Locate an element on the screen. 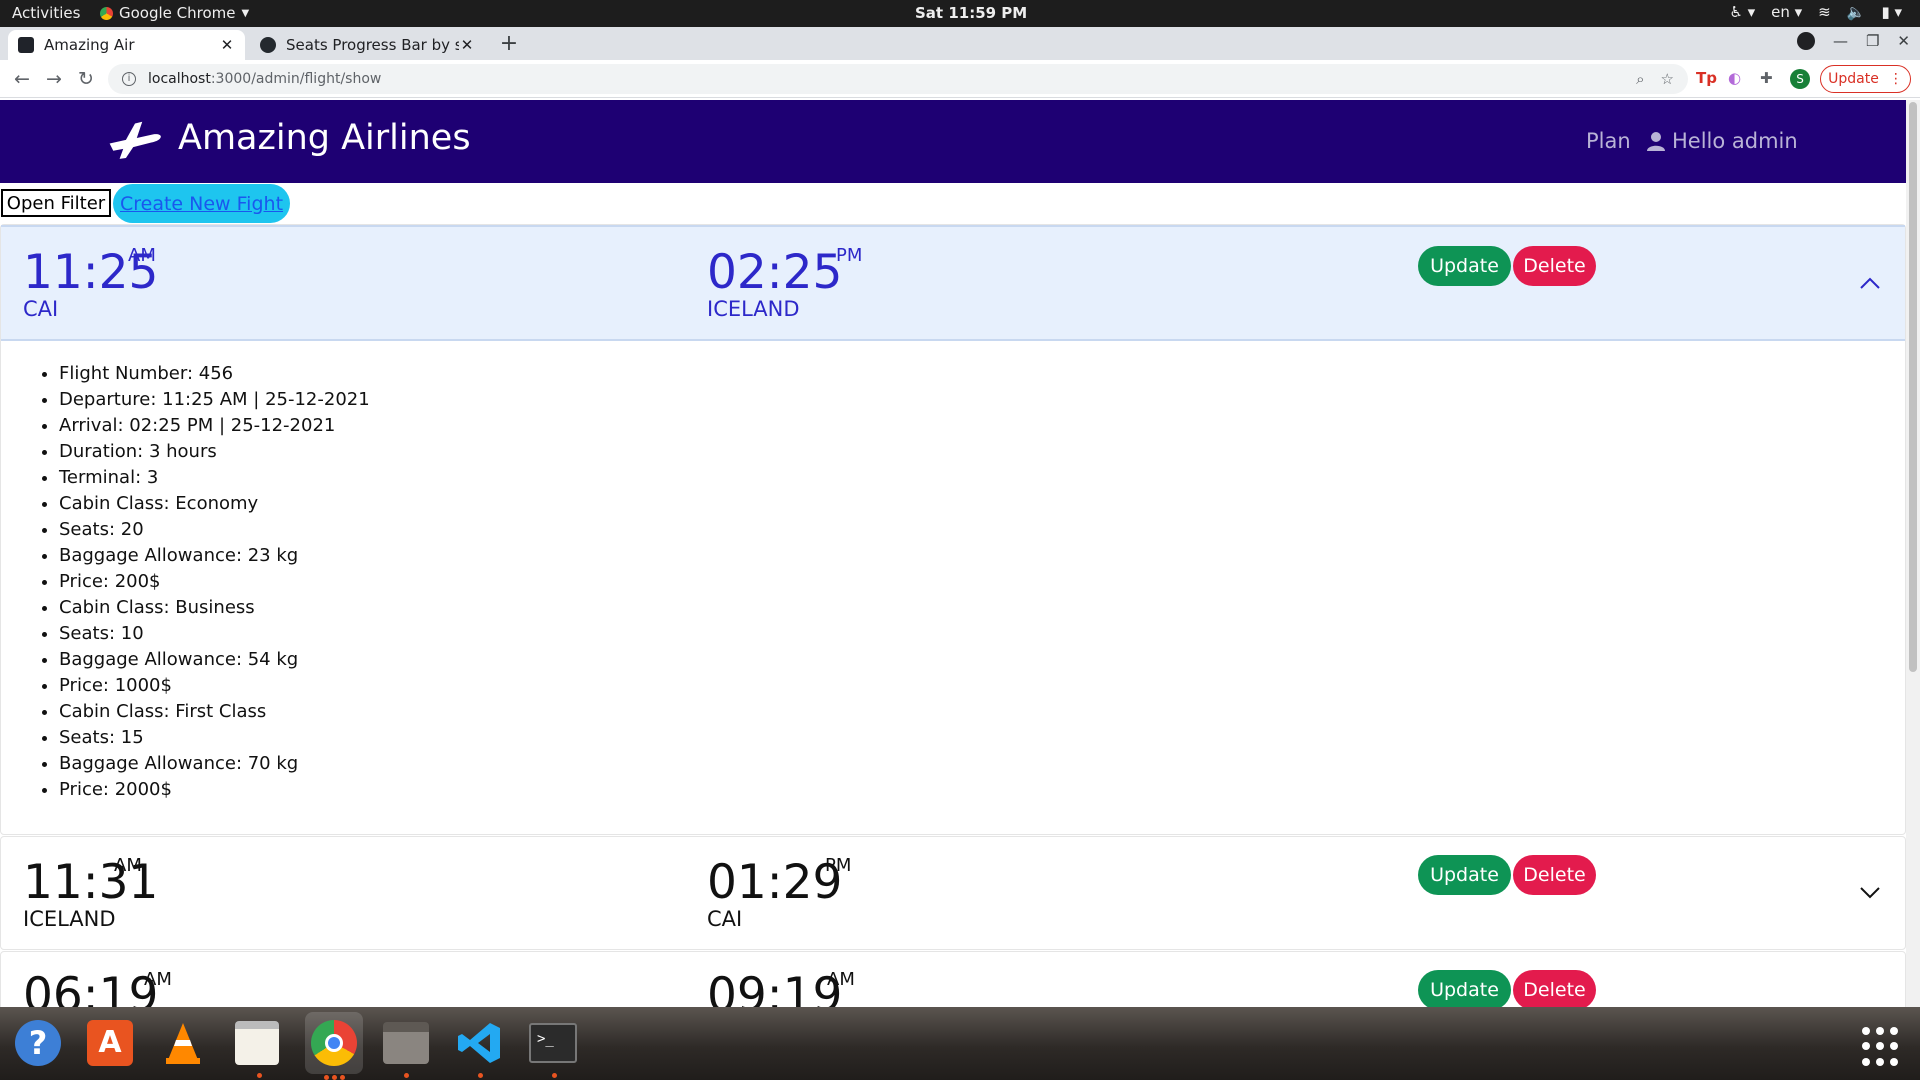 The image size is (1920, 1080). arrival-city: ICELAND is located at coordinates (753, 309).